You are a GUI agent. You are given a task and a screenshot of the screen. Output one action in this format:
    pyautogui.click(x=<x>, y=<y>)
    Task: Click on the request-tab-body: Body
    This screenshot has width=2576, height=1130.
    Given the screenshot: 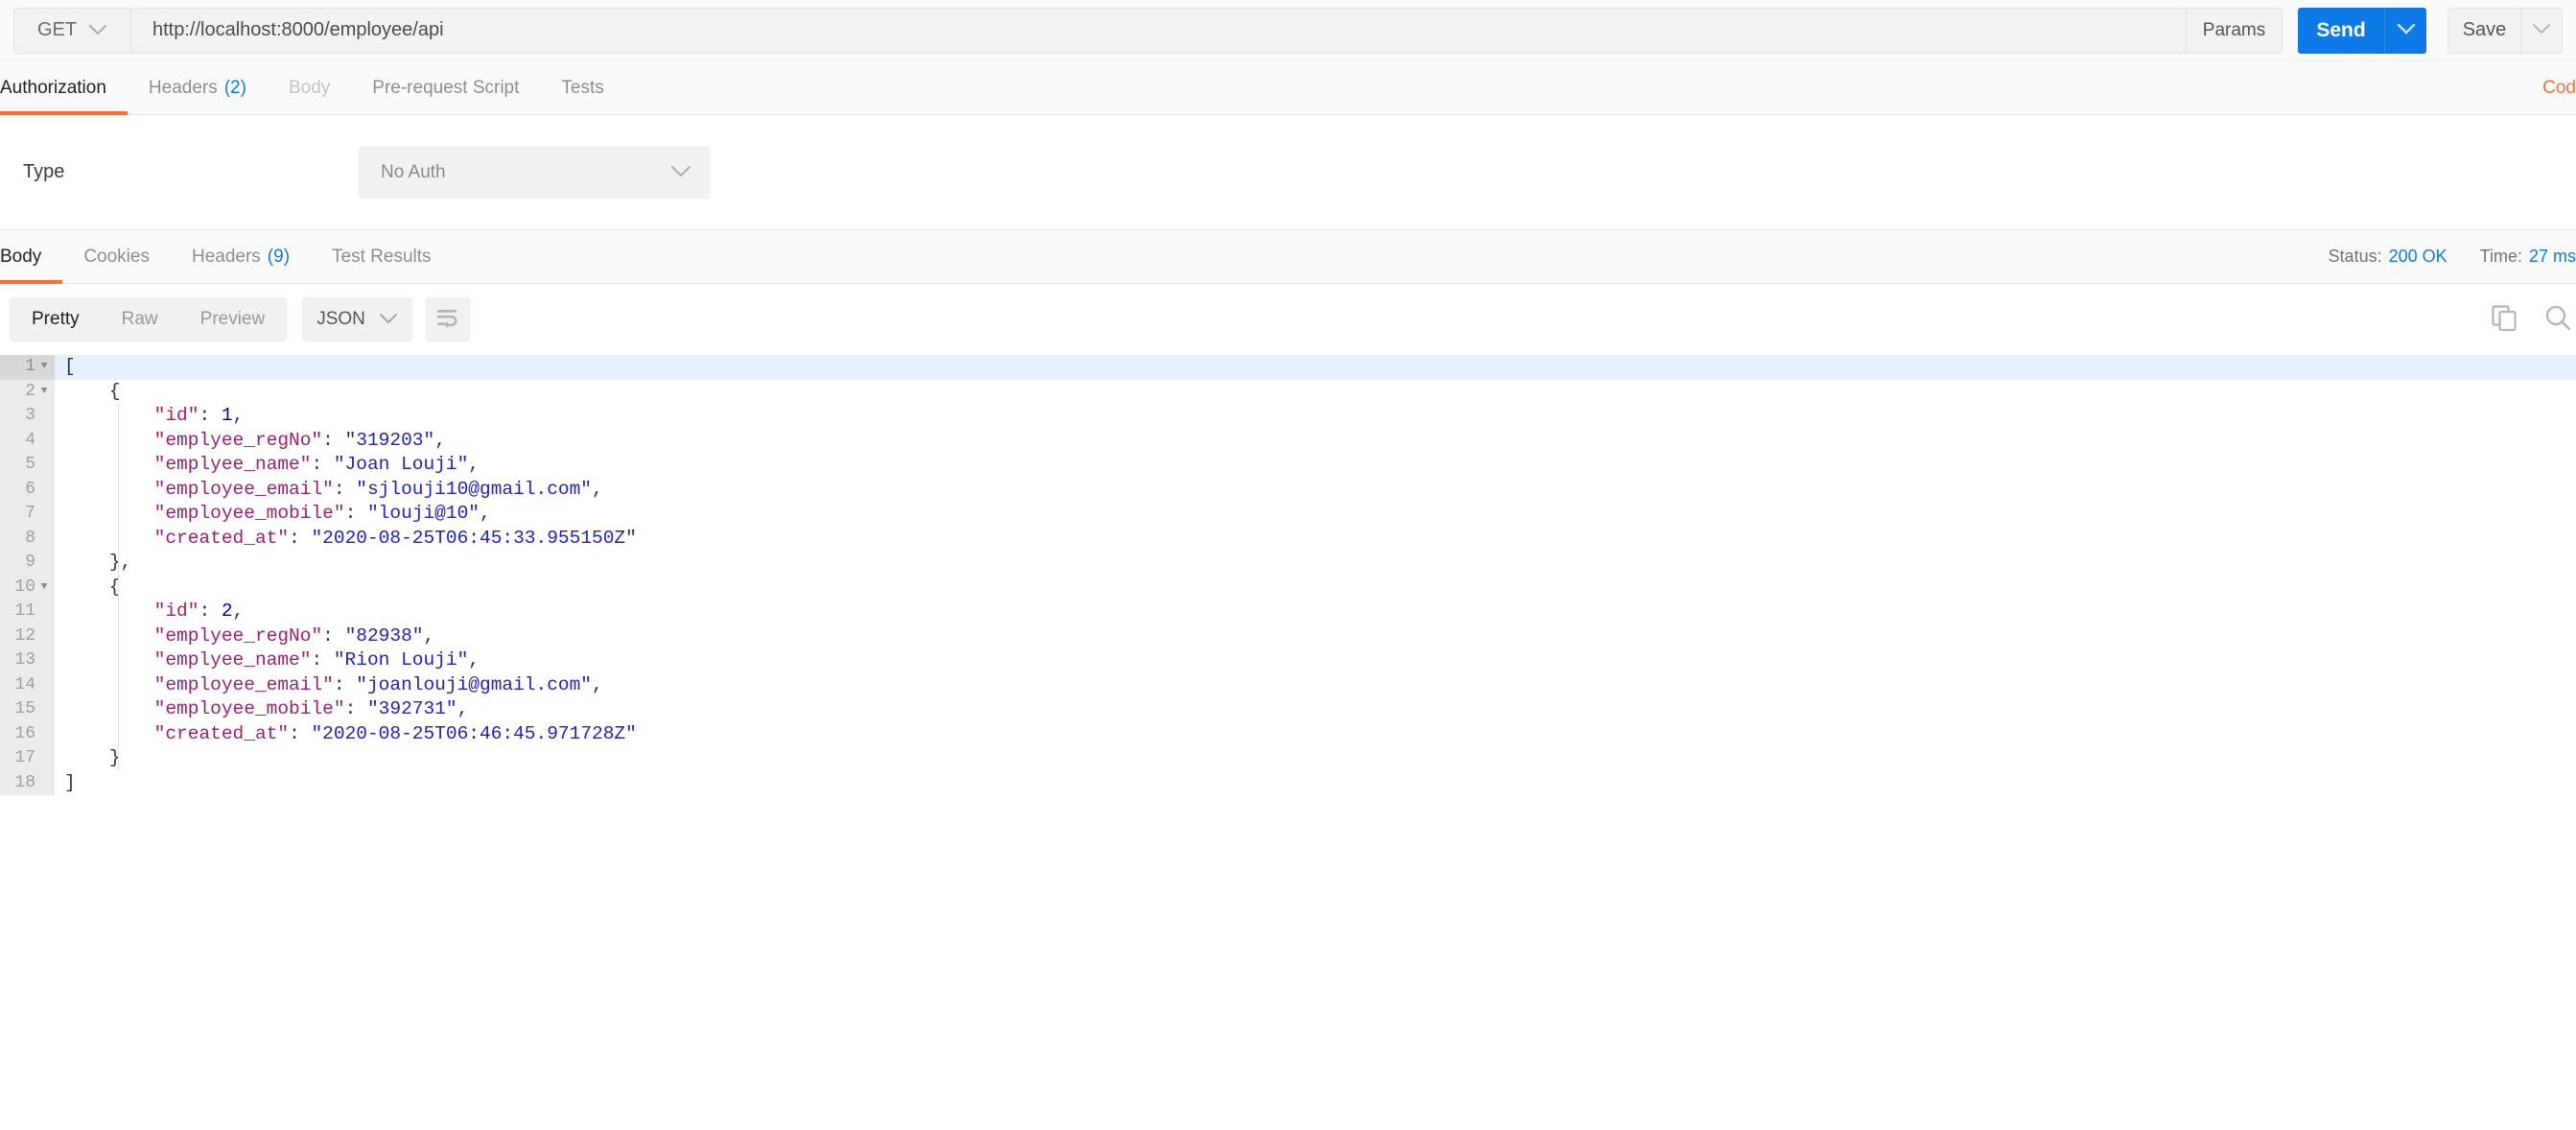 What is the action you would take?
    pyautogui.click(x=309, y=87)
    